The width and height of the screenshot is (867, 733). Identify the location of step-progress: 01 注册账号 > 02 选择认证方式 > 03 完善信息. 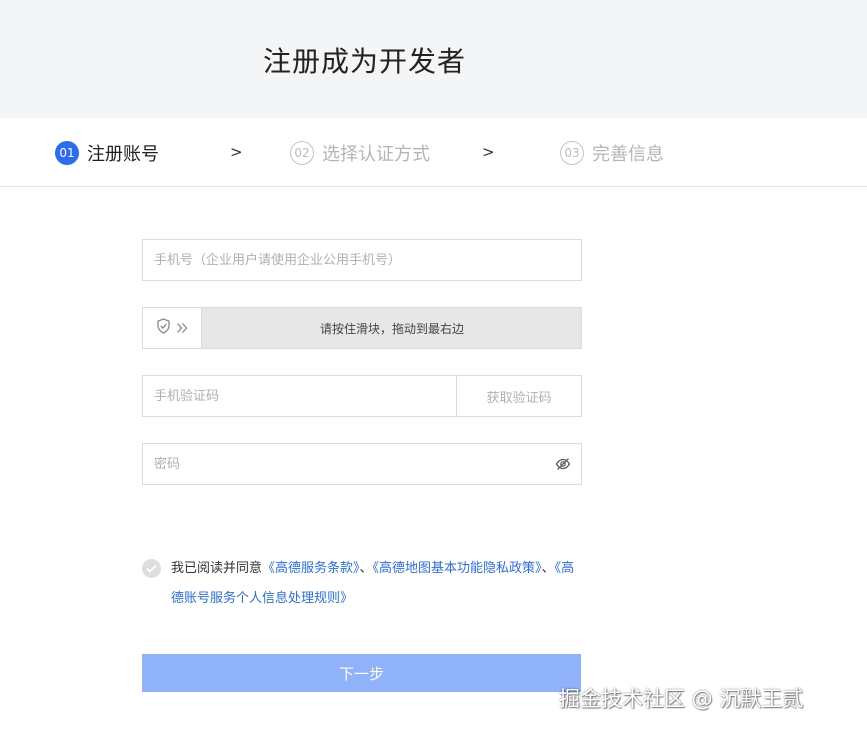
(433, 152).